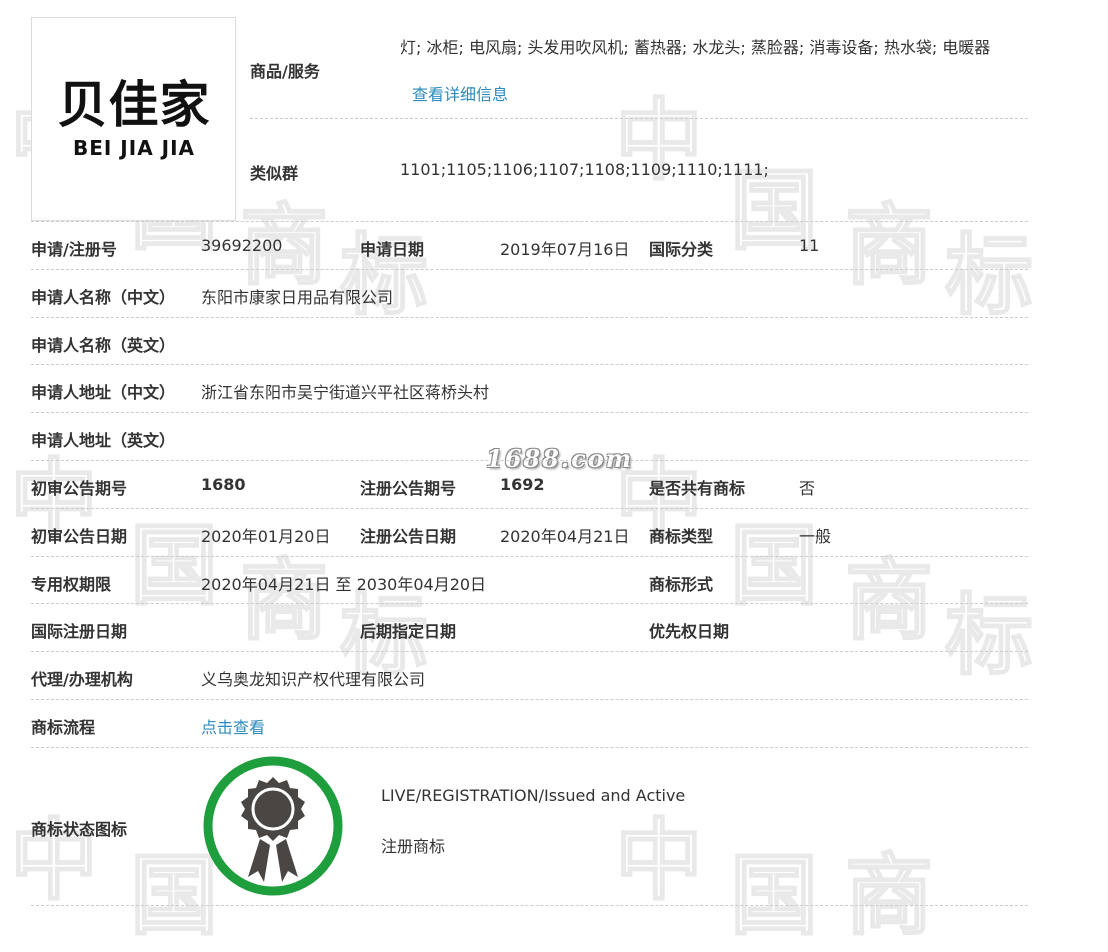 This screenshot has height=952, width=1108. What do you see at coordinates (344, 584) in the screenshot?
I see `exclusive-period-value: 2020年04月21日 至 2030年04月20日` at bounding box center [344, 584].